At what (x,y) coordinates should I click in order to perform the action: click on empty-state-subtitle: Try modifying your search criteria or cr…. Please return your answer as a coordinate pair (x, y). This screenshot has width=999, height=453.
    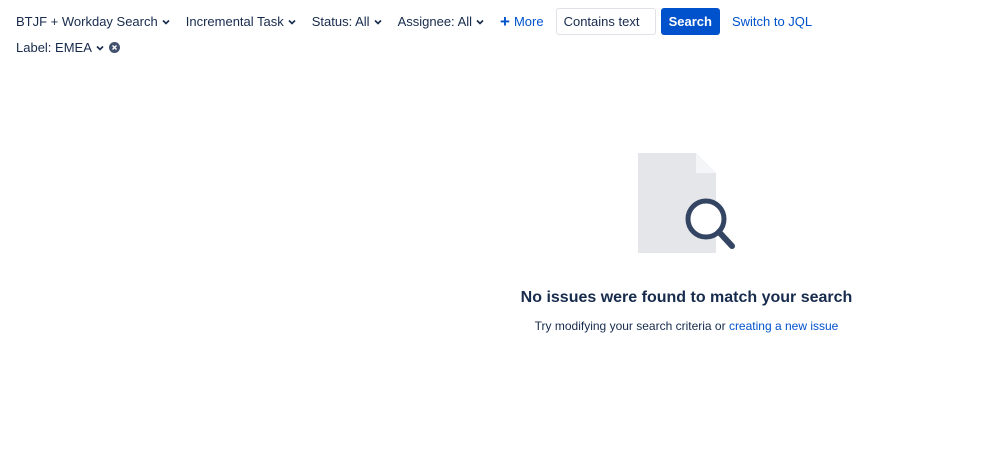
    Looking at the image, I should click on (499, 326).